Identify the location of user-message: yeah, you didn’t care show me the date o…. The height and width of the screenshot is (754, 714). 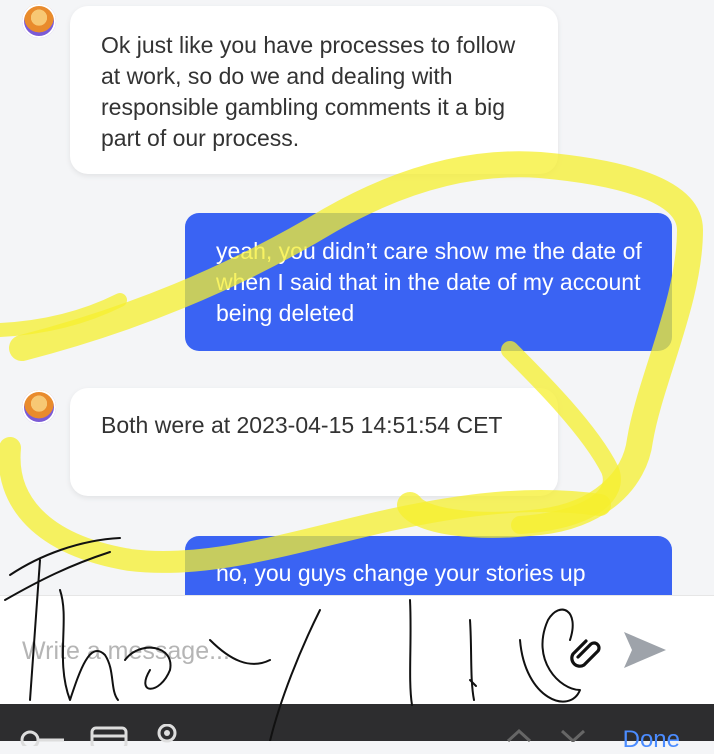
(428, 282).